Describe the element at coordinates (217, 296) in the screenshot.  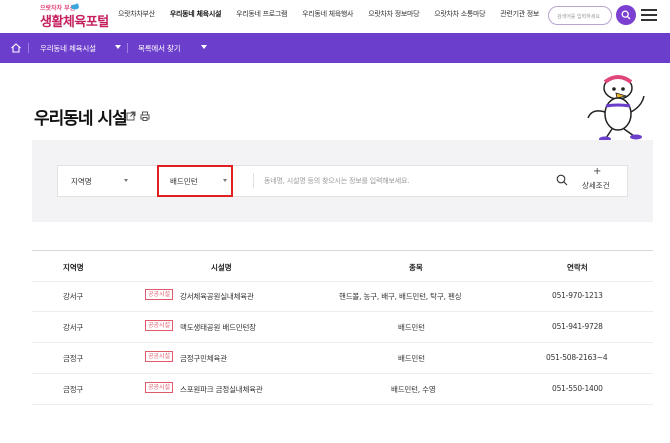
I see `cell-facility: 강서체육공원실내체육관` at that location.